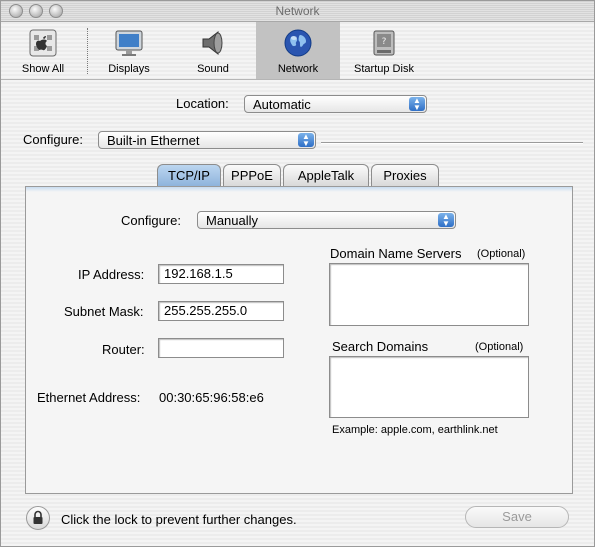  Describe the element at coordinates (104, 311) in the screenshot. I see `subnet-mask-label: Subnet Mask:` at that location.